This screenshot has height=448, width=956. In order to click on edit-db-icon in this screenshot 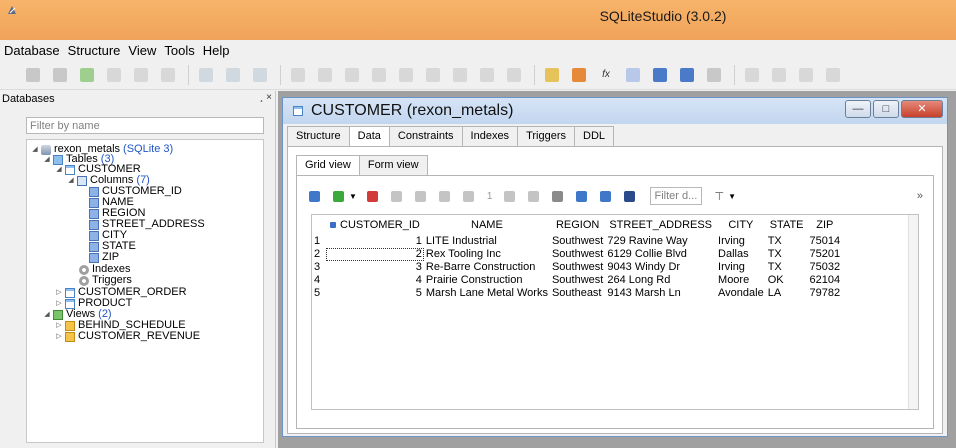, I will do `click(114, 74)`.